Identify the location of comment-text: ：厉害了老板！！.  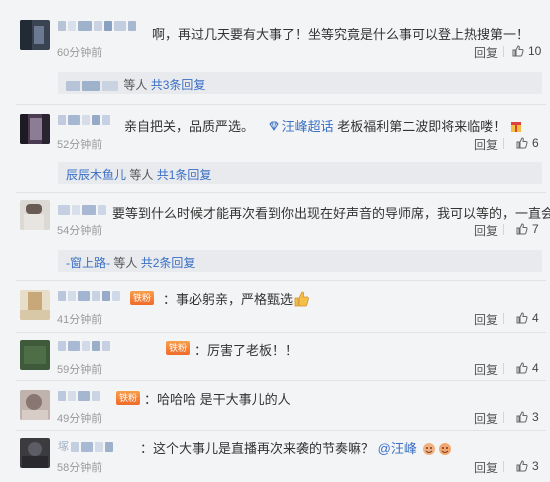
(246, 350).